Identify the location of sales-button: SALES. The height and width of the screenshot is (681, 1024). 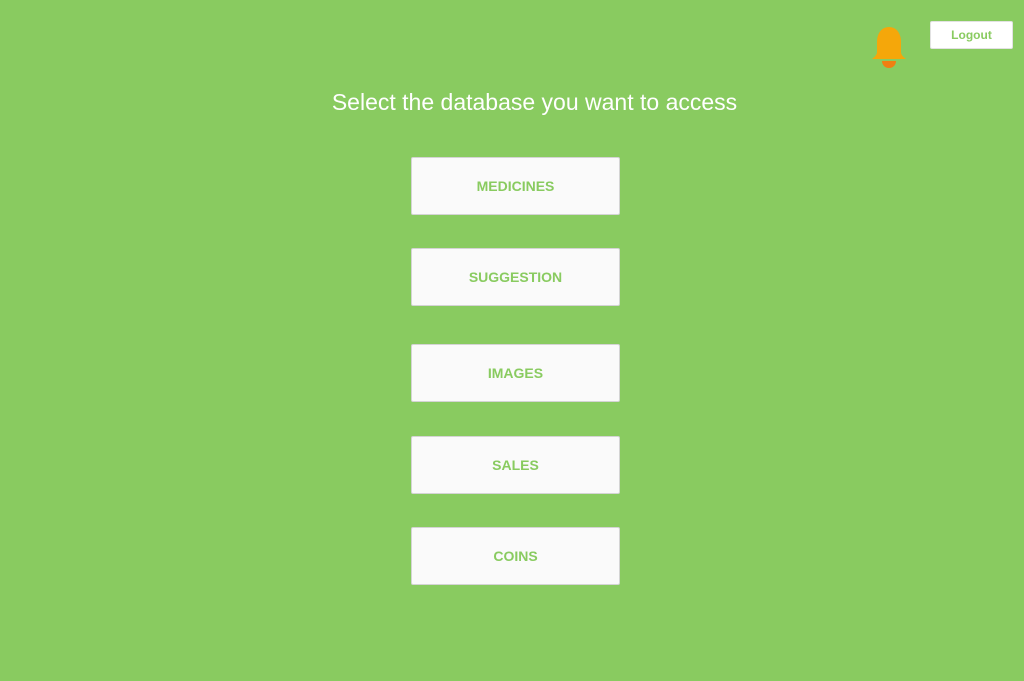
(515, 465).